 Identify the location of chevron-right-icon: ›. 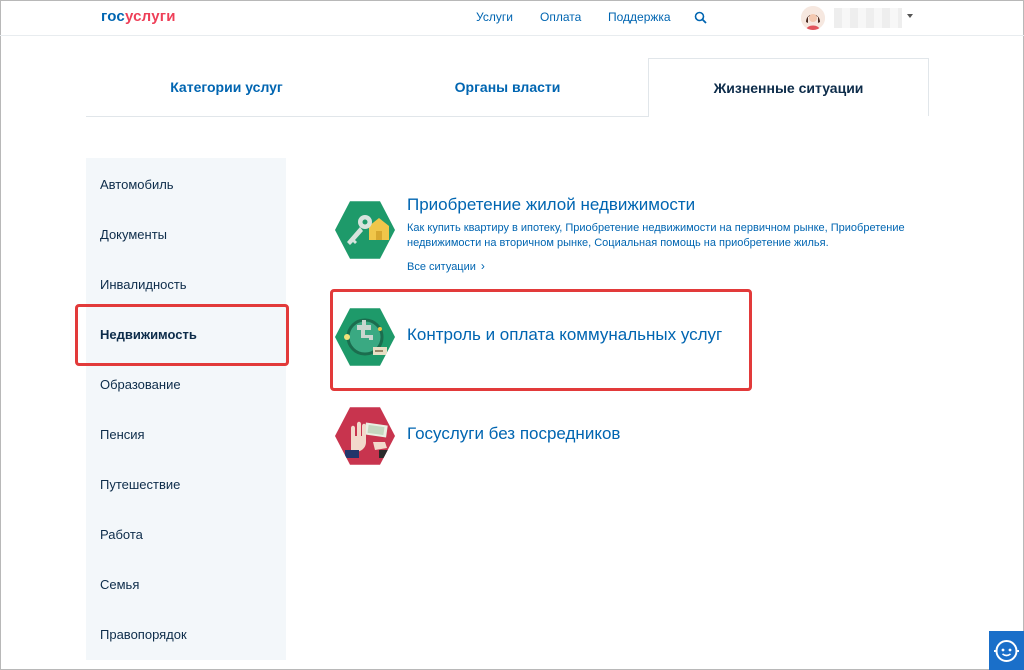
(482, 266).